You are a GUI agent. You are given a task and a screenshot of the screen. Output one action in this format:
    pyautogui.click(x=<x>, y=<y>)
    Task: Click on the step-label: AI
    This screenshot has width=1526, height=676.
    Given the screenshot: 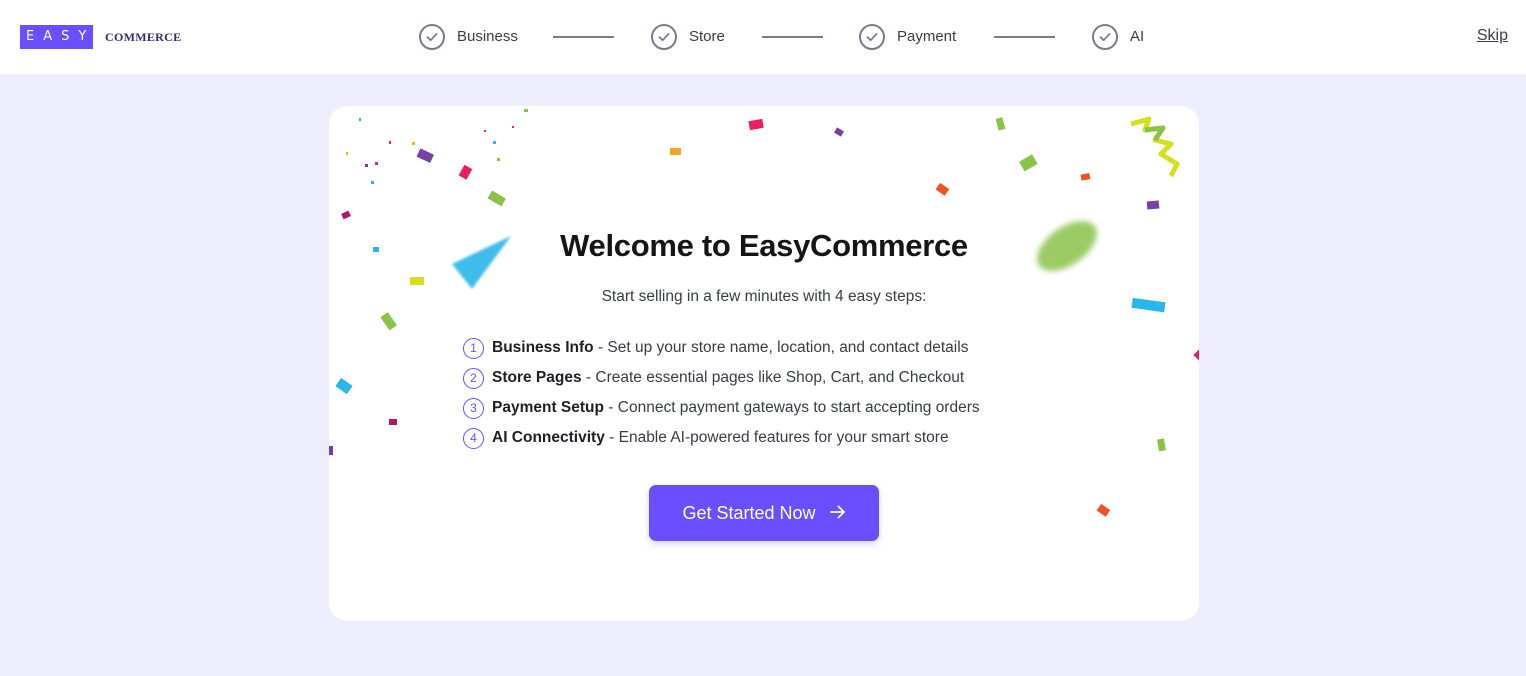 What is the action you would take?
    pyautogui.click(x=1137, y=36)
    